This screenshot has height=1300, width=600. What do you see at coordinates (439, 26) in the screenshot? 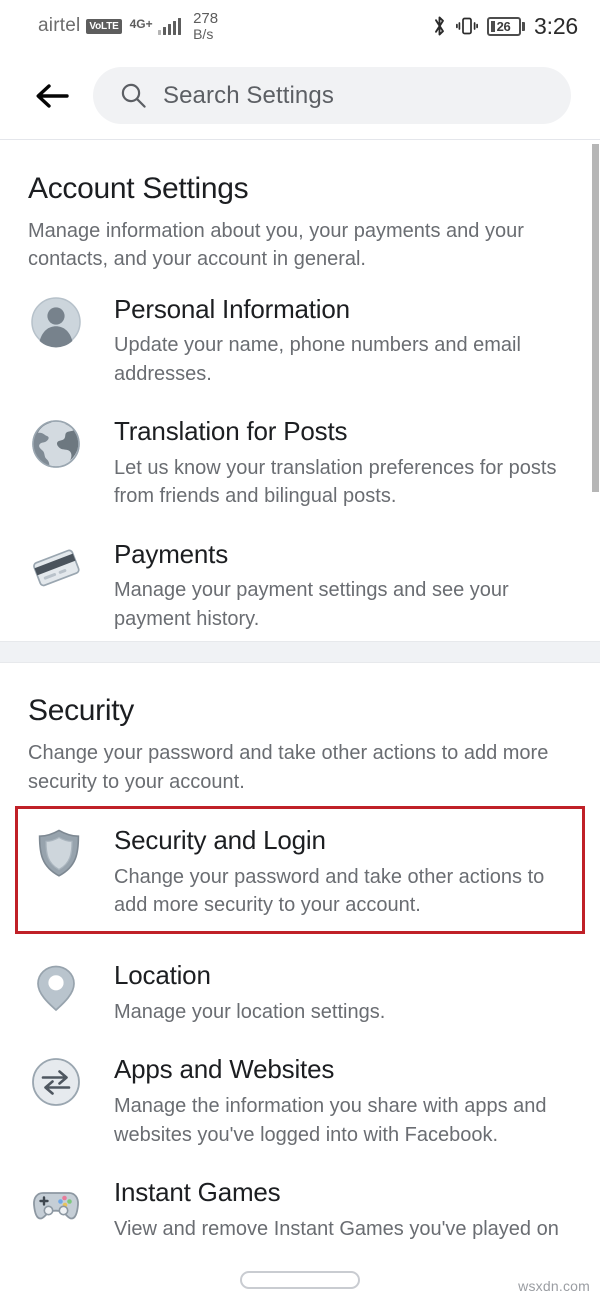
I see `bluetooth-icon` at bounding box center [439, 26].